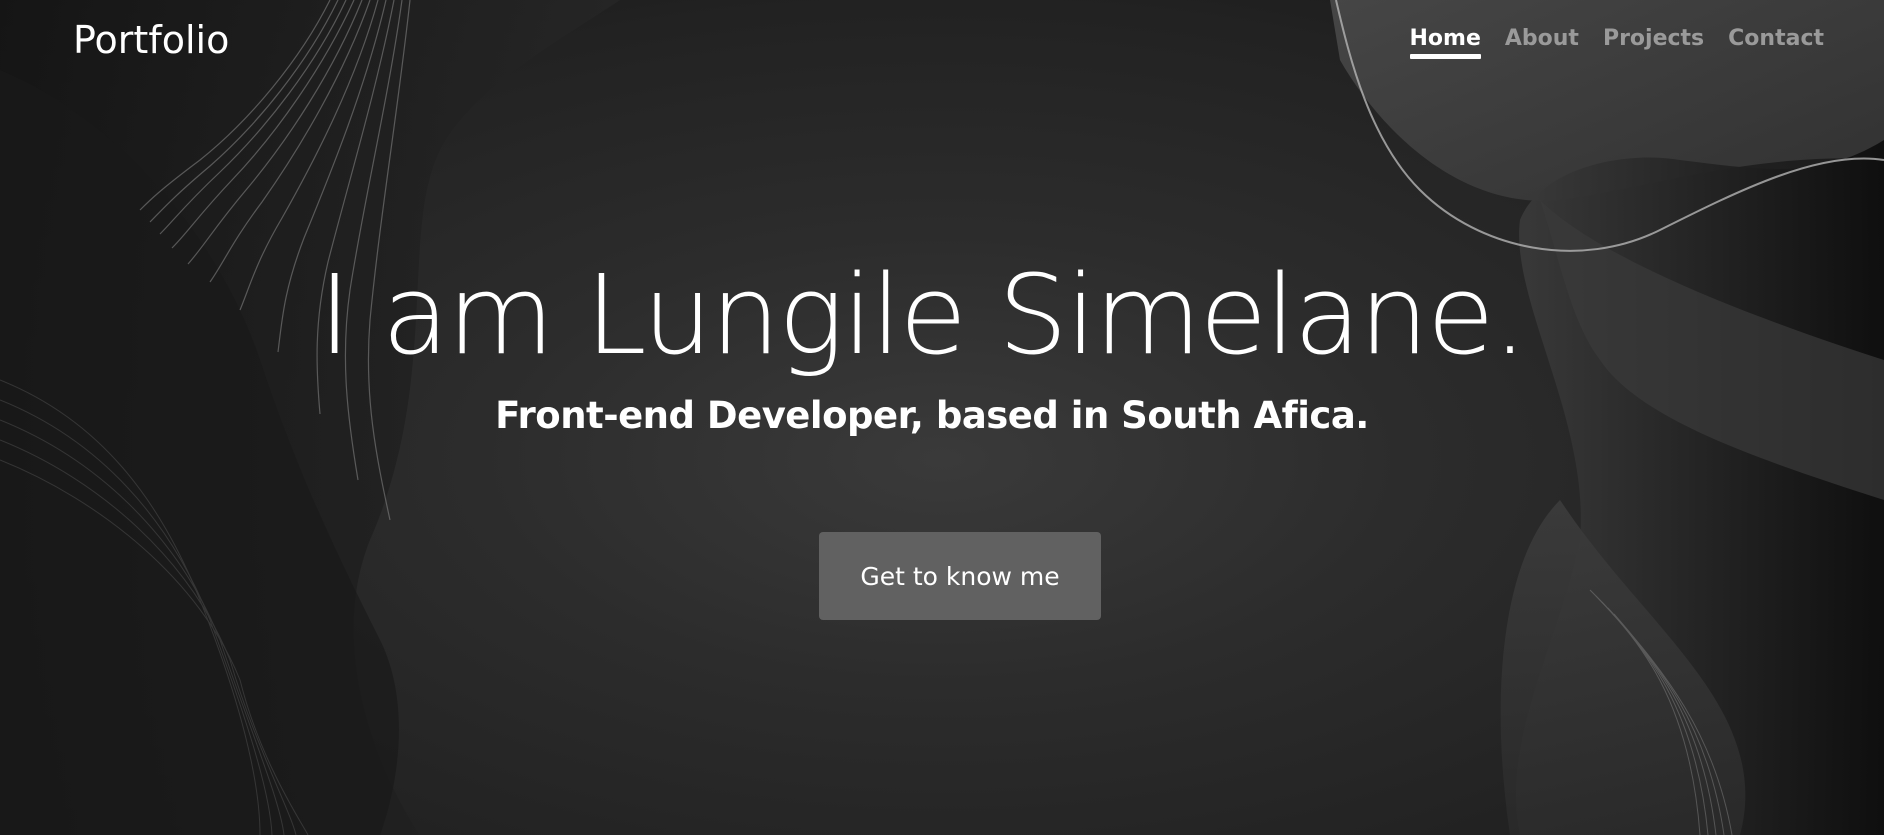 This screenshot has height=835, width=1884. I want to click on nav-link-projects: Projects, so click(1653, 42).